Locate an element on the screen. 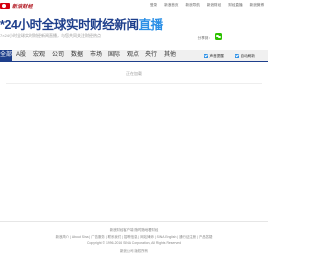  tab-other: 其他 is located at coordinates (170, 55).